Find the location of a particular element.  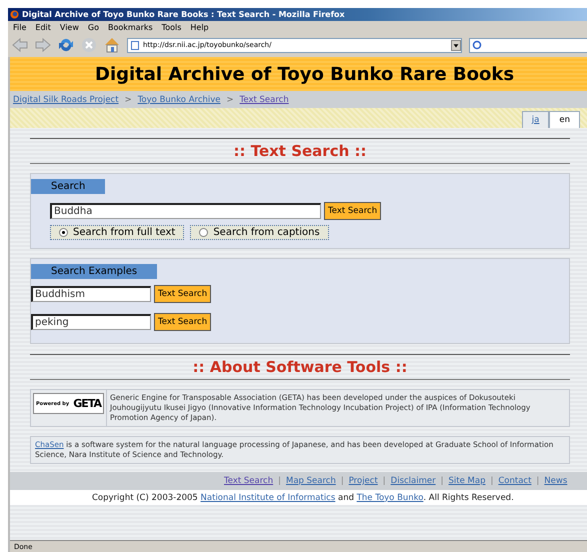

footer-link: Project is located at coordinates (363, 481).